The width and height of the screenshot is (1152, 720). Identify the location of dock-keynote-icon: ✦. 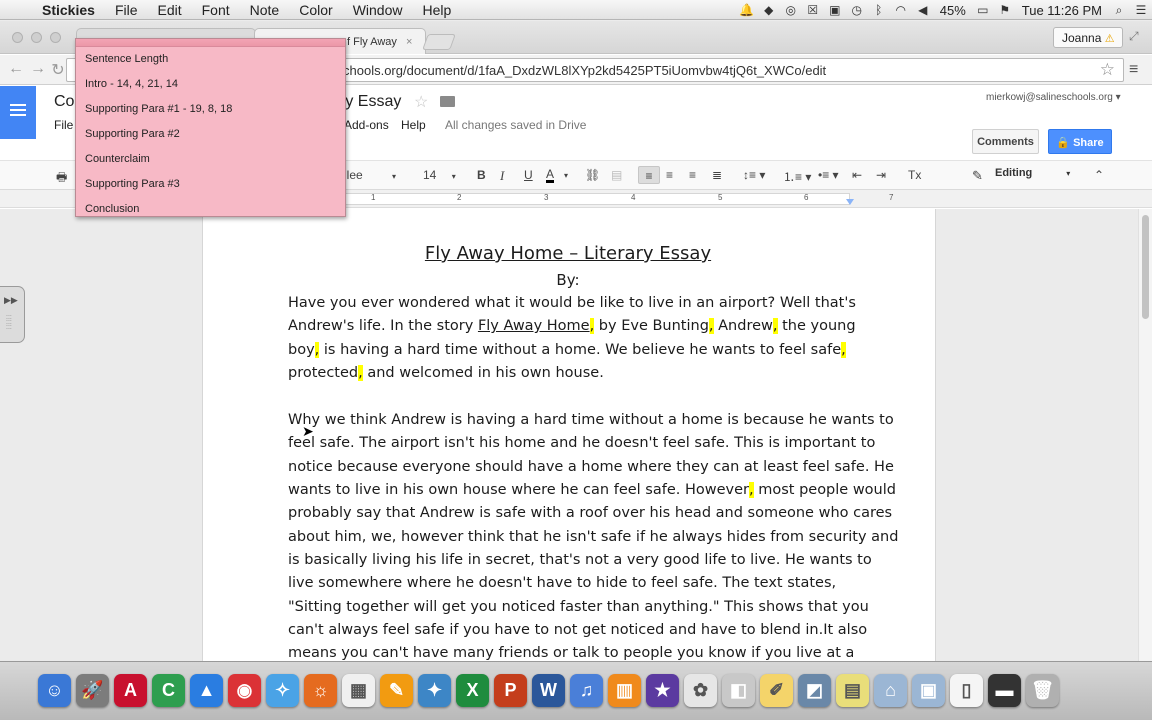
(434, 690).